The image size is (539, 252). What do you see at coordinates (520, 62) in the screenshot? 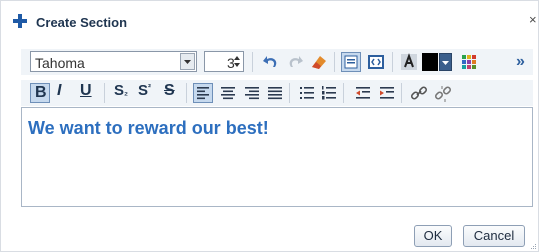
I see `more-tools-button: »` at bounding box center [520, 62].